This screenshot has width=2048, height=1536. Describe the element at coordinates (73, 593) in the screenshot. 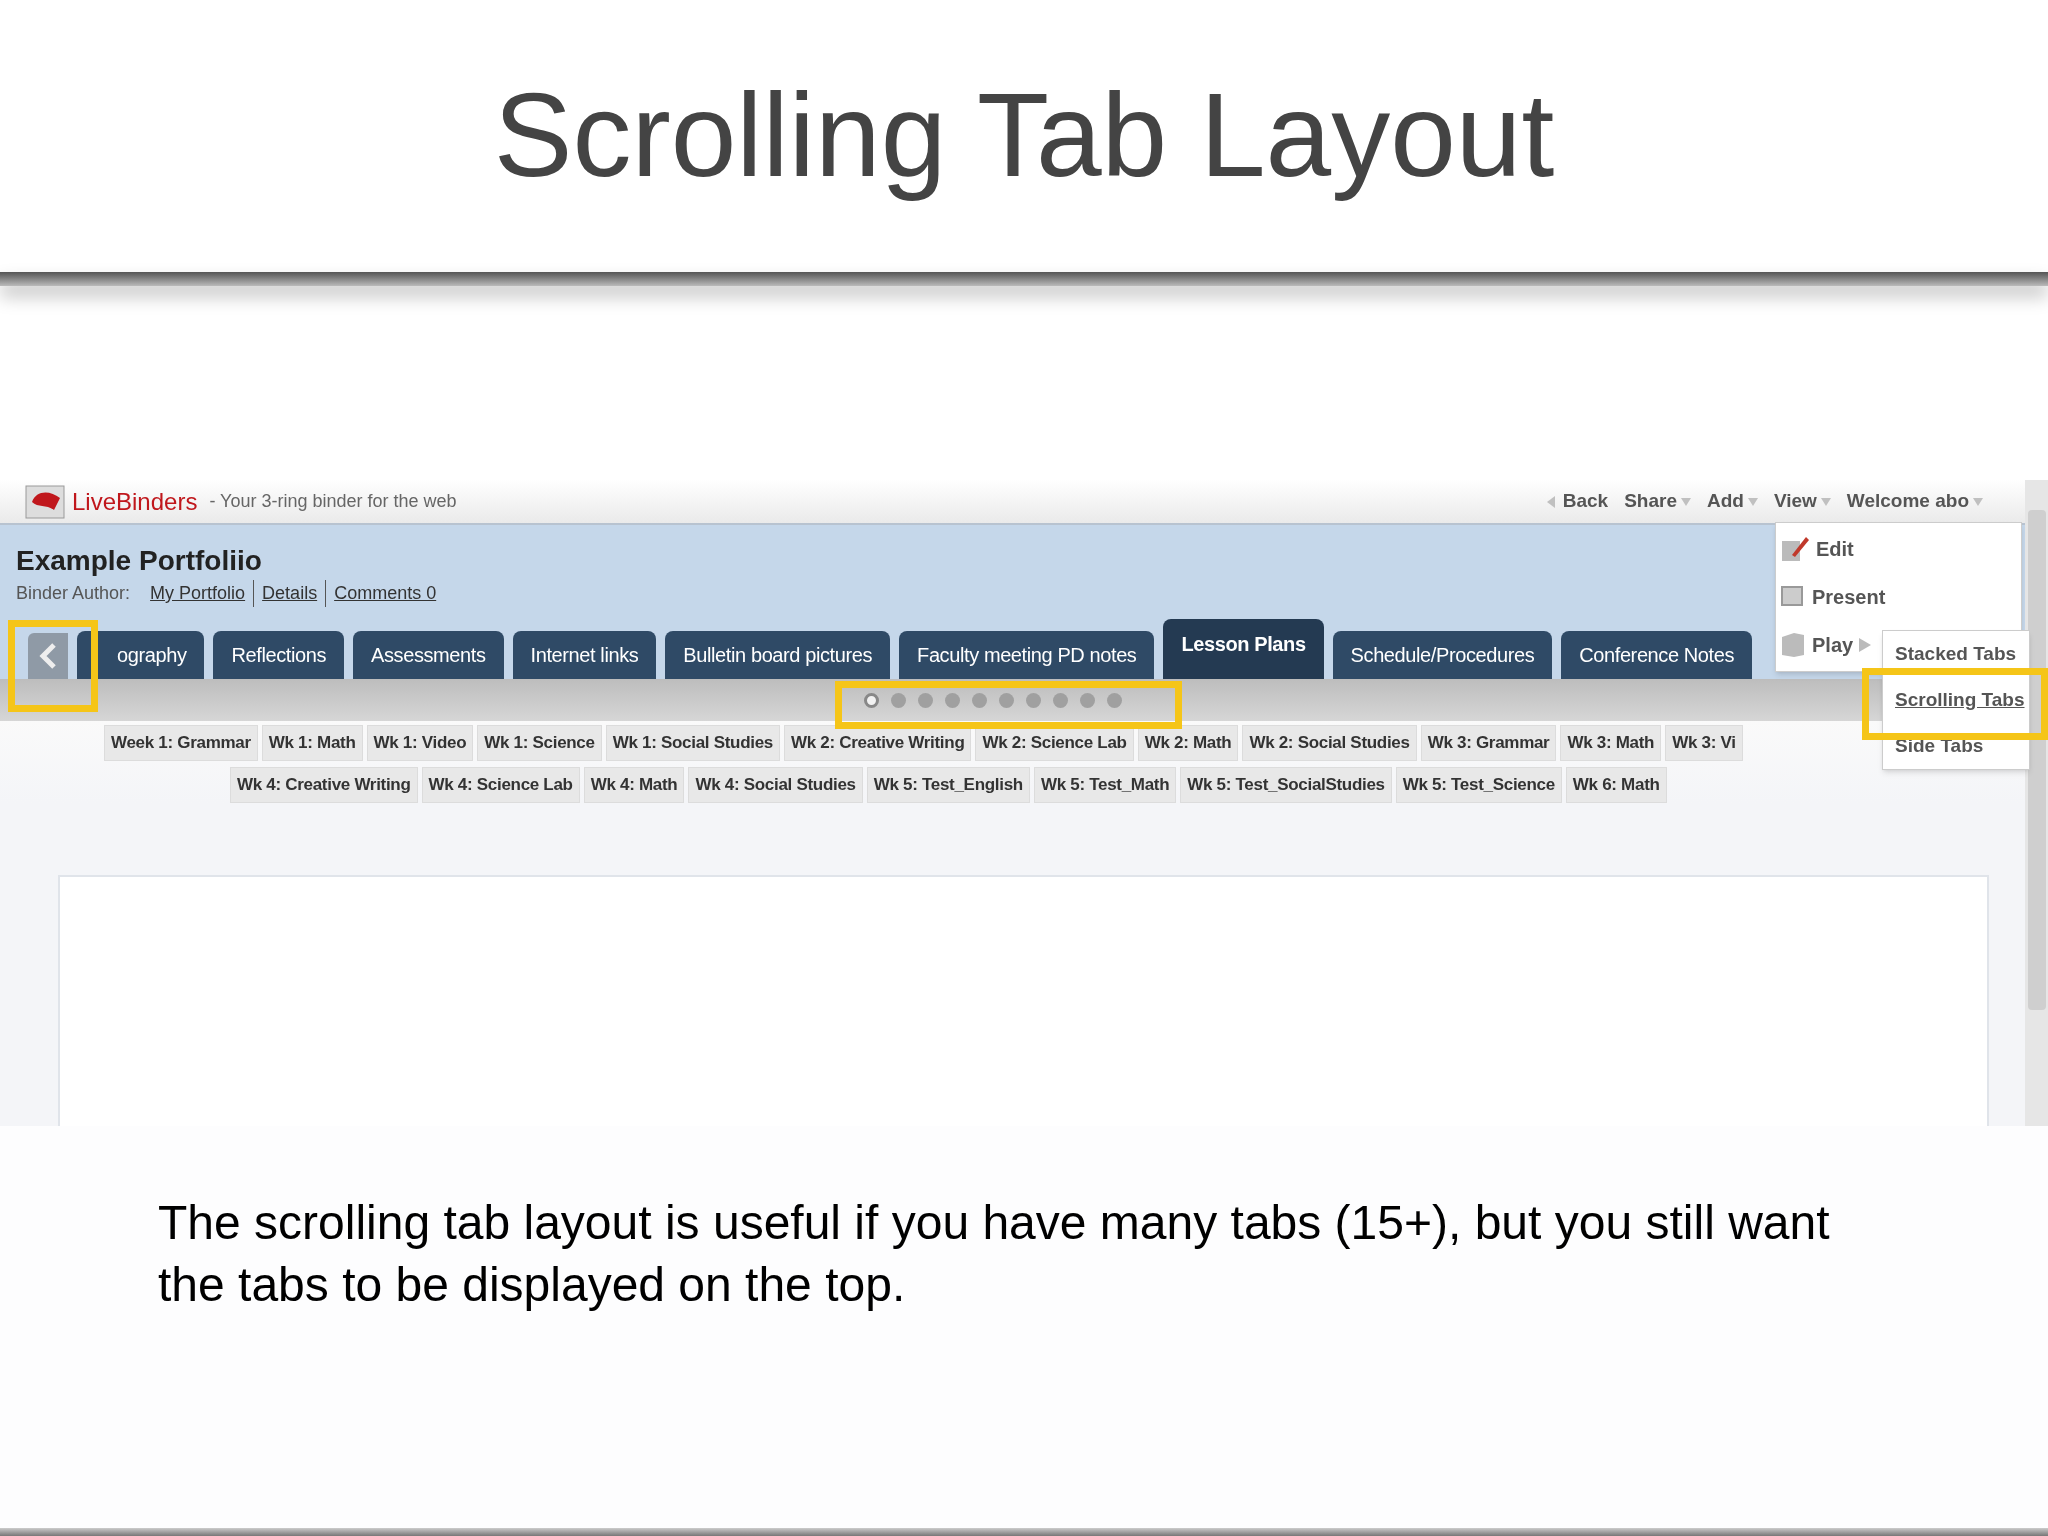

I see `author-label: Binder Author:` at that location.